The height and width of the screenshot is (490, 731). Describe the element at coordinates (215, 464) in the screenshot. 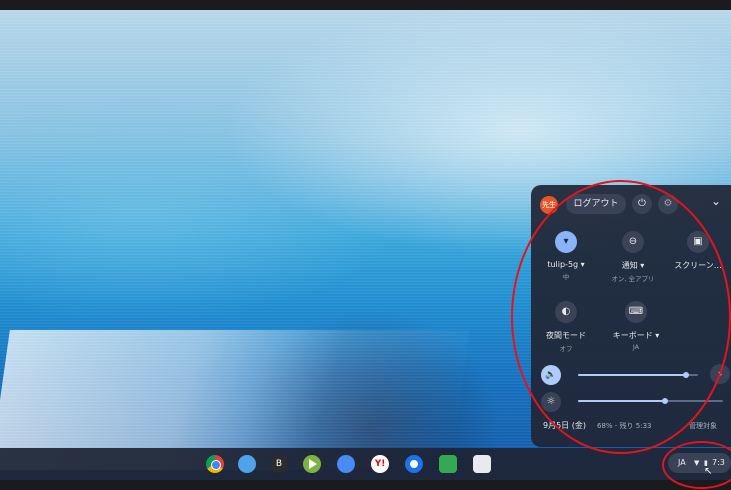

I see `chrome-app-icon` at that location.